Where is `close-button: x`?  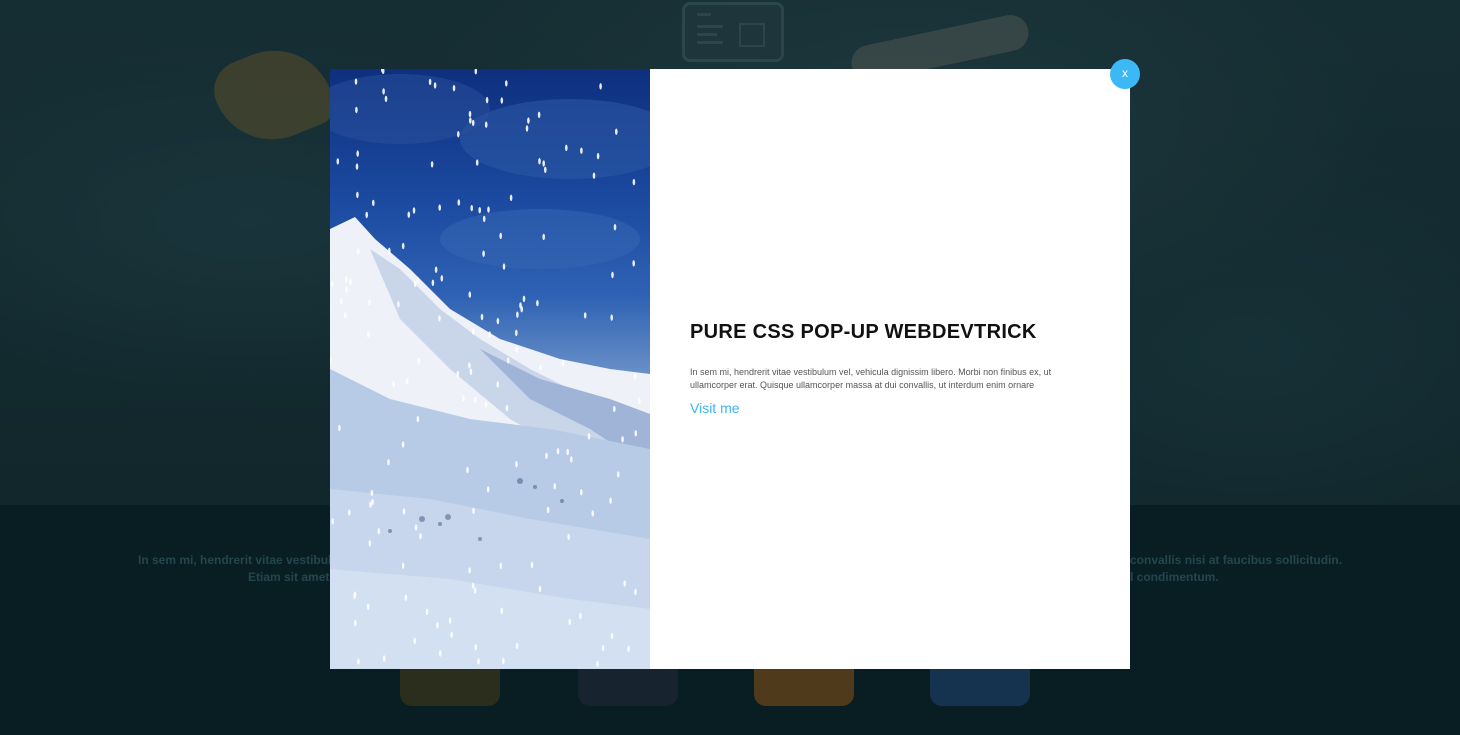
close-button: x is located at coordinates (1125, 74).